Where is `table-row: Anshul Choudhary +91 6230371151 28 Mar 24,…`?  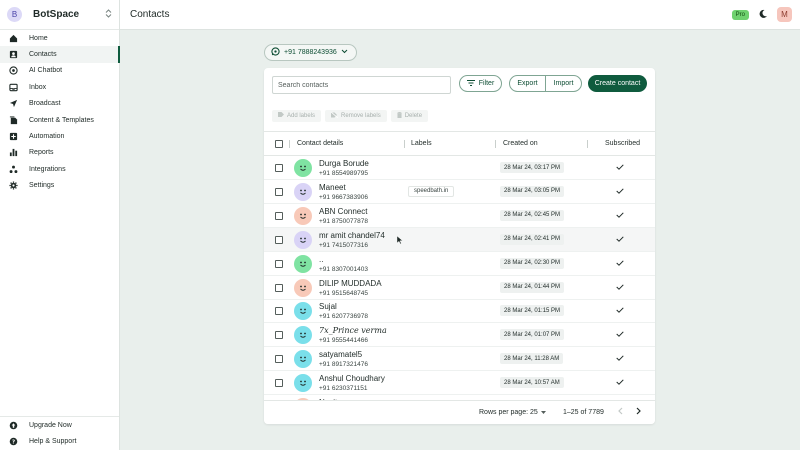
table-row: Anshul Choudhary +91 6230371151 28 Mar 24,… is located at coordinates (459, 383).